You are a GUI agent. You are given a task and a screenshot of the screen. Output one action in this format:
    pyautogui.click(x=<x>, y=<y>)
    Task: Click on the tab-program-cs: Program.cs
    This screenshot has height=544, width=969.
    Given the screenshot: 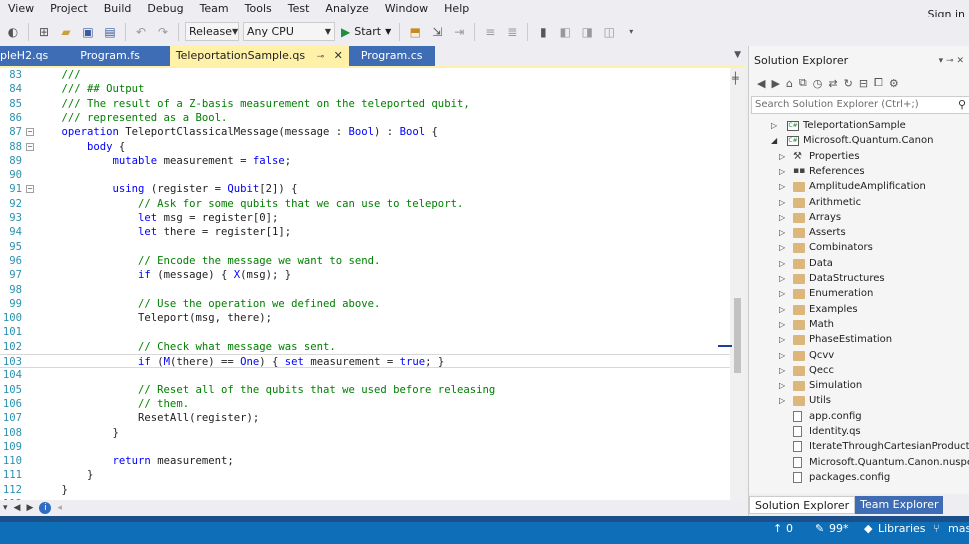 What is the action you would take?
    pyautogui.click(x=391, y=56)
    